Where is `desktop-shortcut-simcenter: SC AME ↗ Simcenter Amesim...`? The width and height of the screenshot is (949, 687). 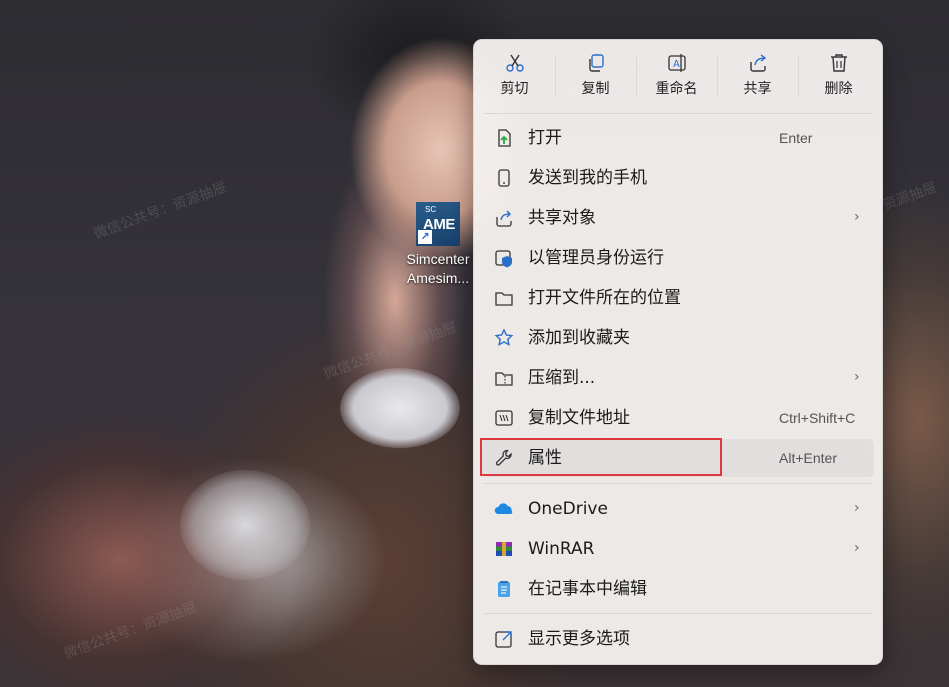 desktop-shortcut-simcenter: SC AME ↗ Simcenter Amesim... is located at coordinates (438, 244).